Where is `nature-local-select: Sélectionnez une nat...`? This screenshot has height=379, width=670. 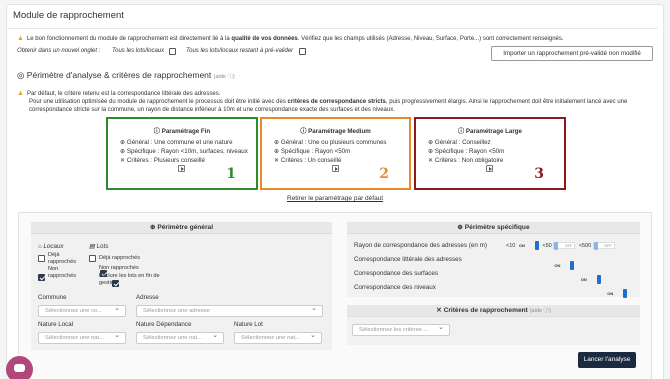 nature-local-select: Sélectionnez une nat... is located at coordinates (82, 337).